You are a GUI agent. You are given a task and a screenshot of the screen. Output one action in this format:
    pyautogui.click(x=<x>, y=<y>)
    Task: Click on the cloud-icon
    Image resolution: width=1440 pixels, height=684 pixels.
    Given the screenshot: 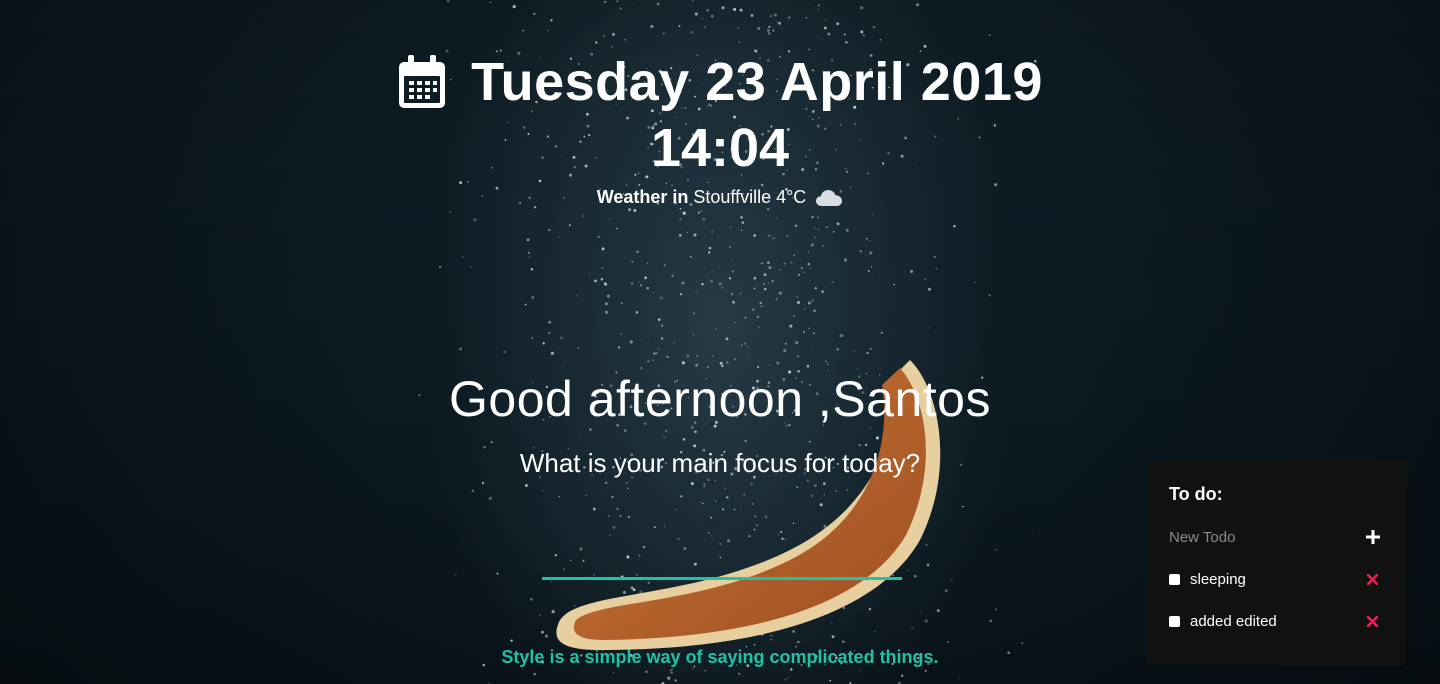 What is the action you would take?
    pyautogui.click(x=829, y=197)
    